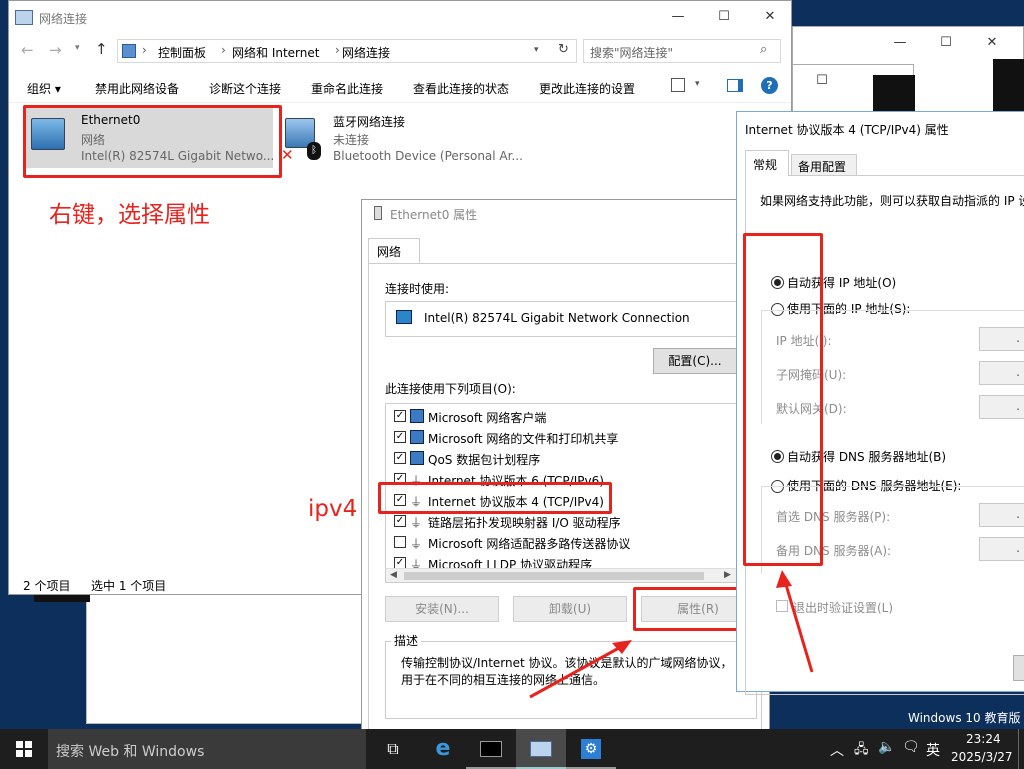 Image resolution: width=1024 pixels, height=769 pixels. What do you see at coordinates (1001, 339) in the screenshot?
I see `ip-address-field: .` at bounding box center [1001, 339].